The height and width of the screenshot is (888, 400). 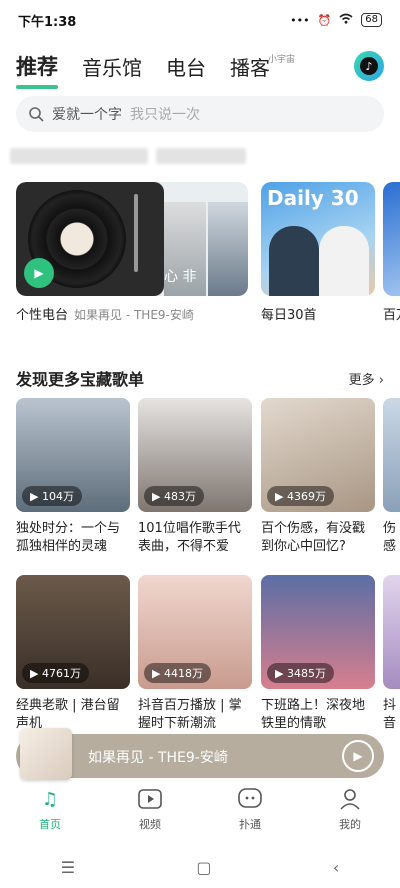 I want to click on playlist-name: 抖音M系, so click(x=390, y=714).